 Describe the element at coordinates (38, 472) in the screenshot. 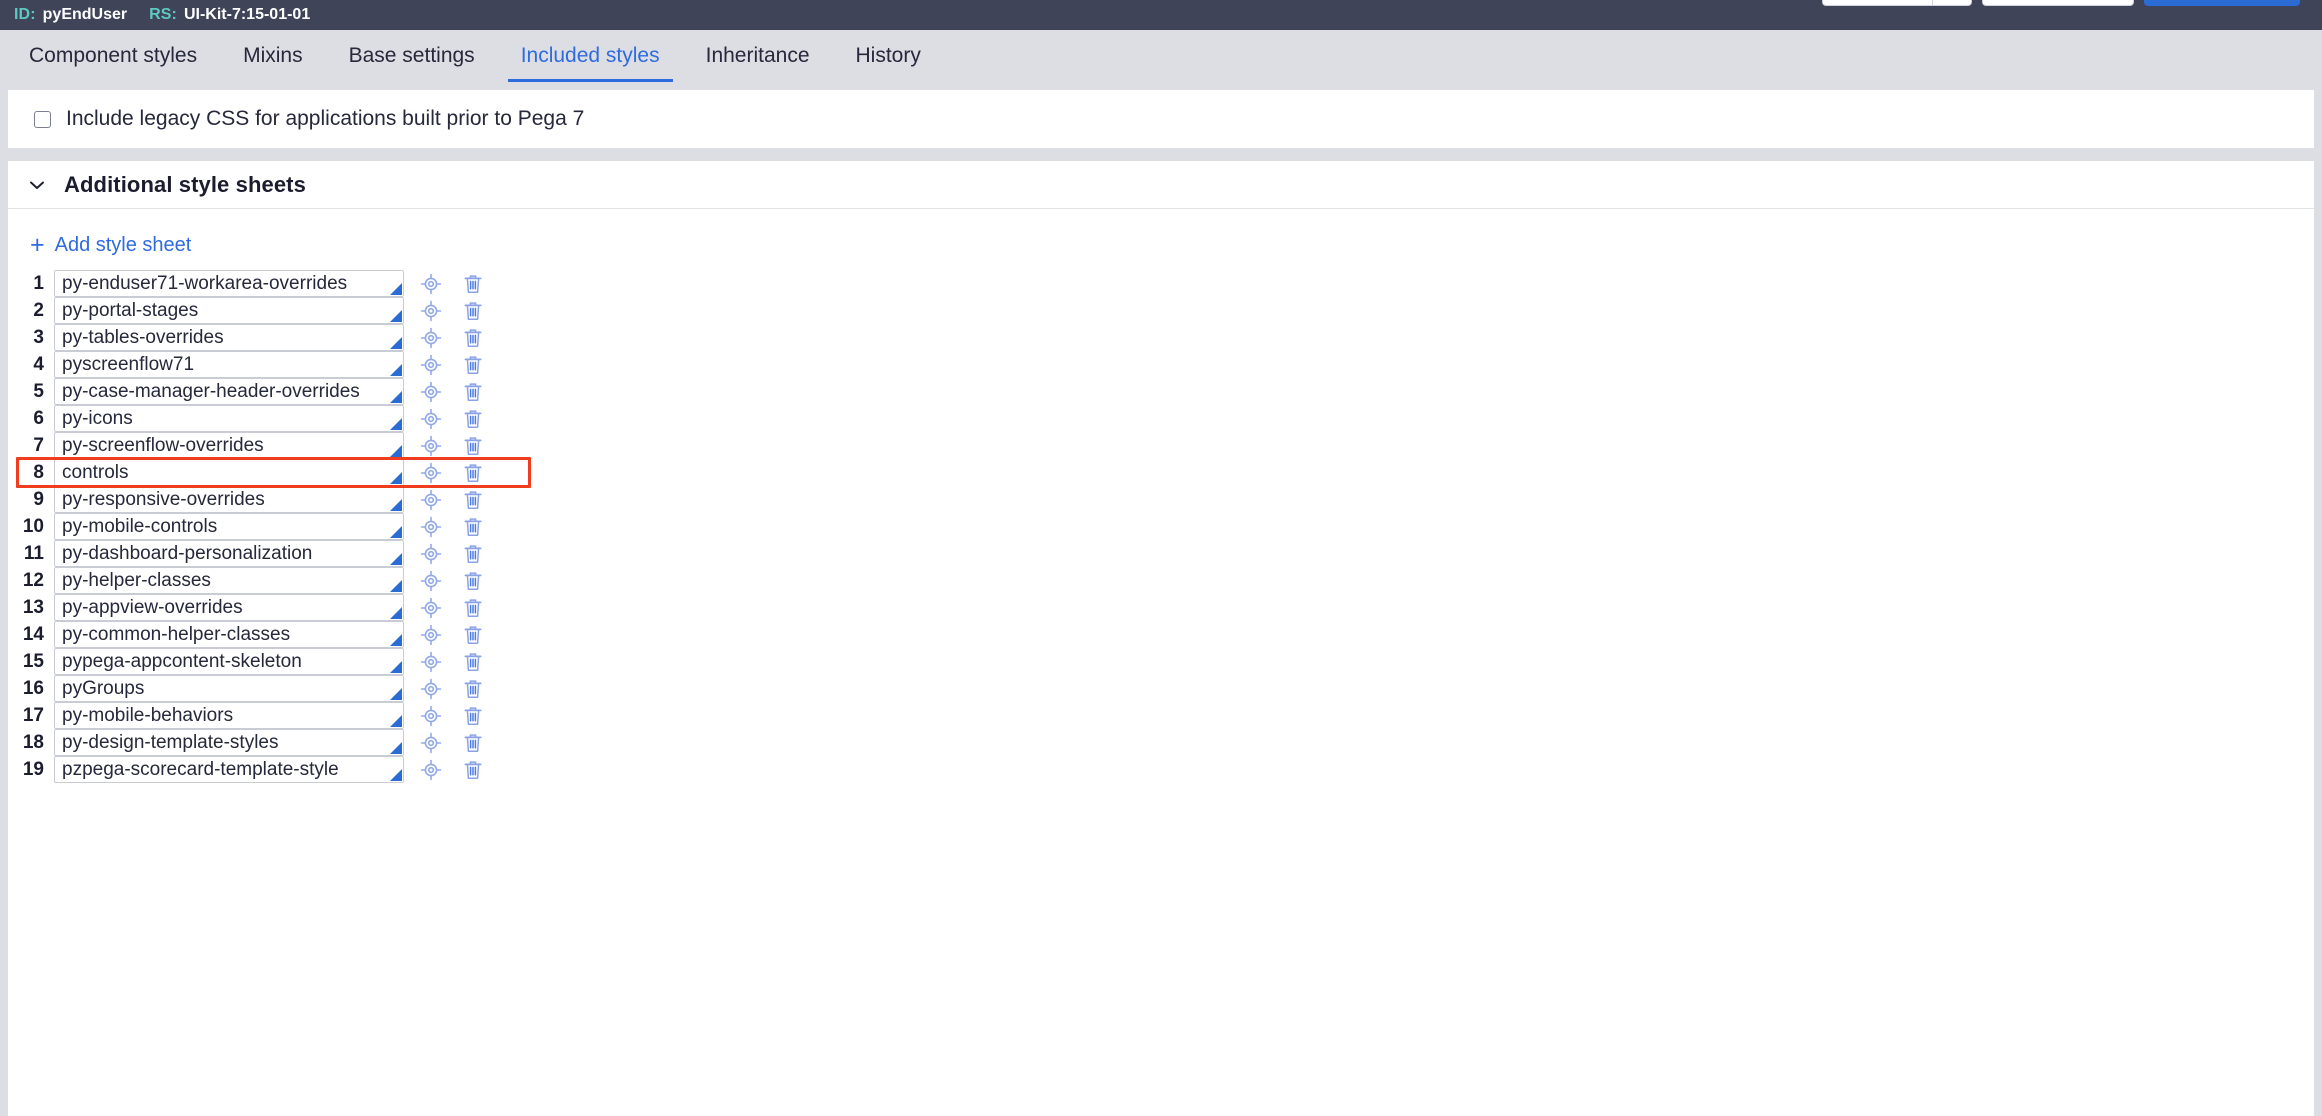

I see `row-index: 8` at that location.